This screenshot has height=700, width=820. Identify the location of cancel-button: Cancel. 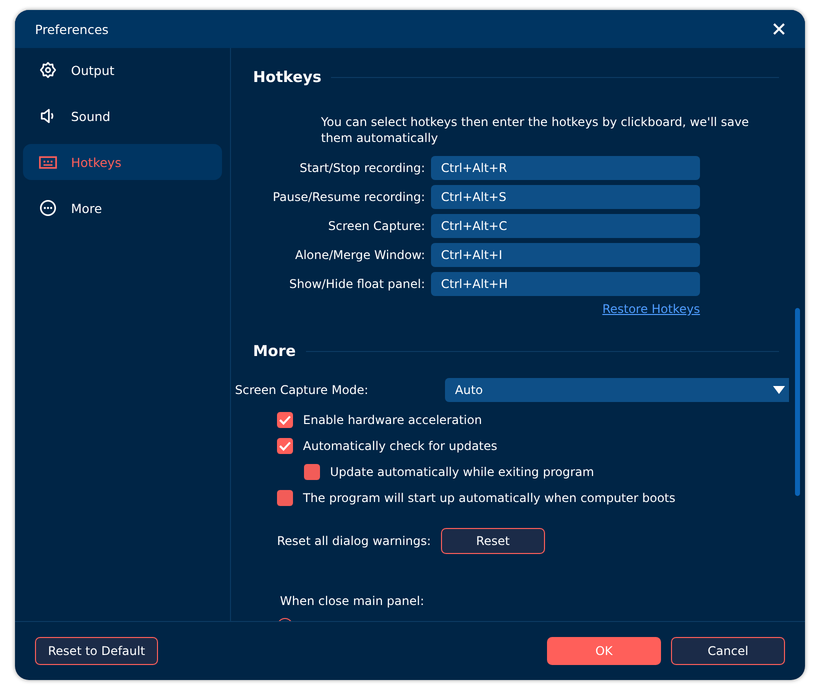
(728, 651).